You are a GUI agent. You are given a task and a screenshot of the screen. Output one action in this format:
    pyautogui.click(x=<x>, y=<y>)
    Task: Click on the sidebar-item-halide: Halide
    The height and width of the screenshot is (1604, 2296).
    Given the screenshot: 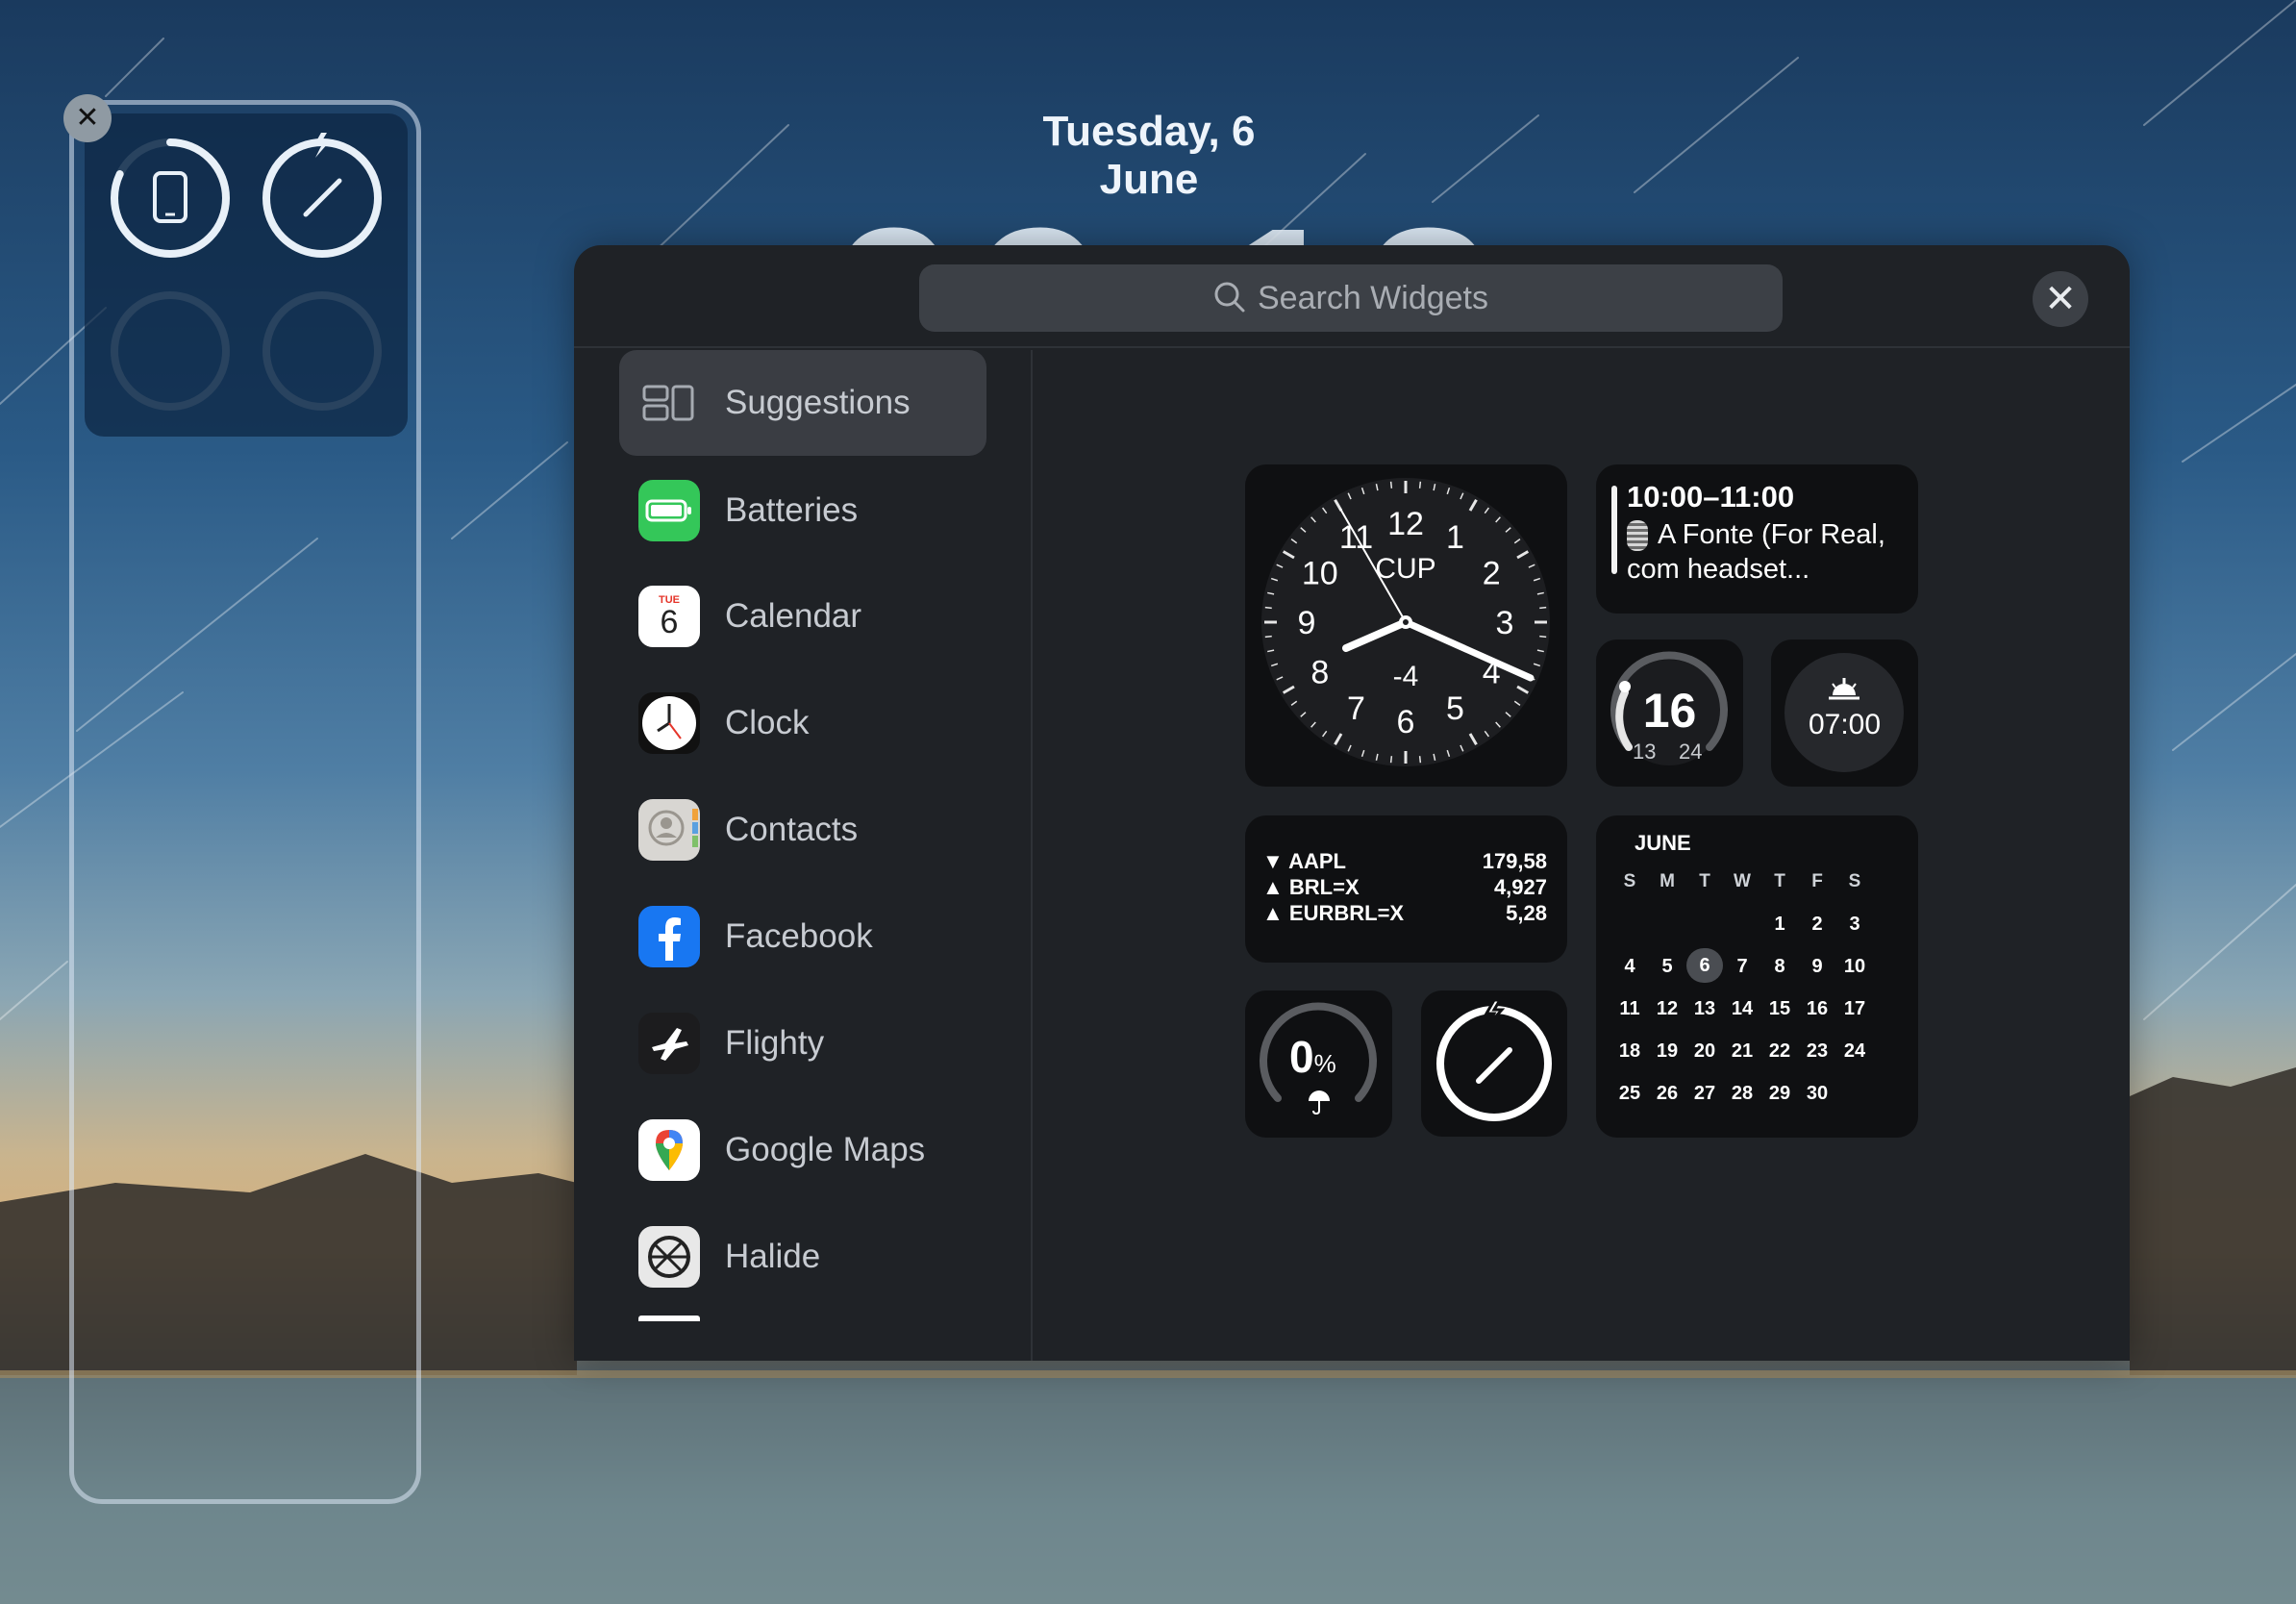 What is the action you would take?
    pyautogui.click(x=802, y=1257)
    